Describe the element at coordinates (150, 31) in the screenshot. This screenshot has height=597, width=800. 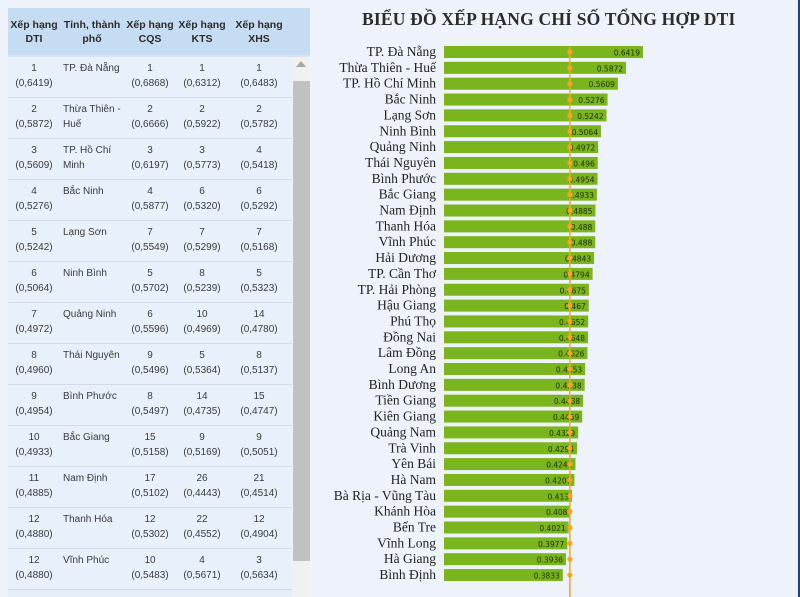
I see `header-cqs-rank: Xếp hạng CQS` at that location.